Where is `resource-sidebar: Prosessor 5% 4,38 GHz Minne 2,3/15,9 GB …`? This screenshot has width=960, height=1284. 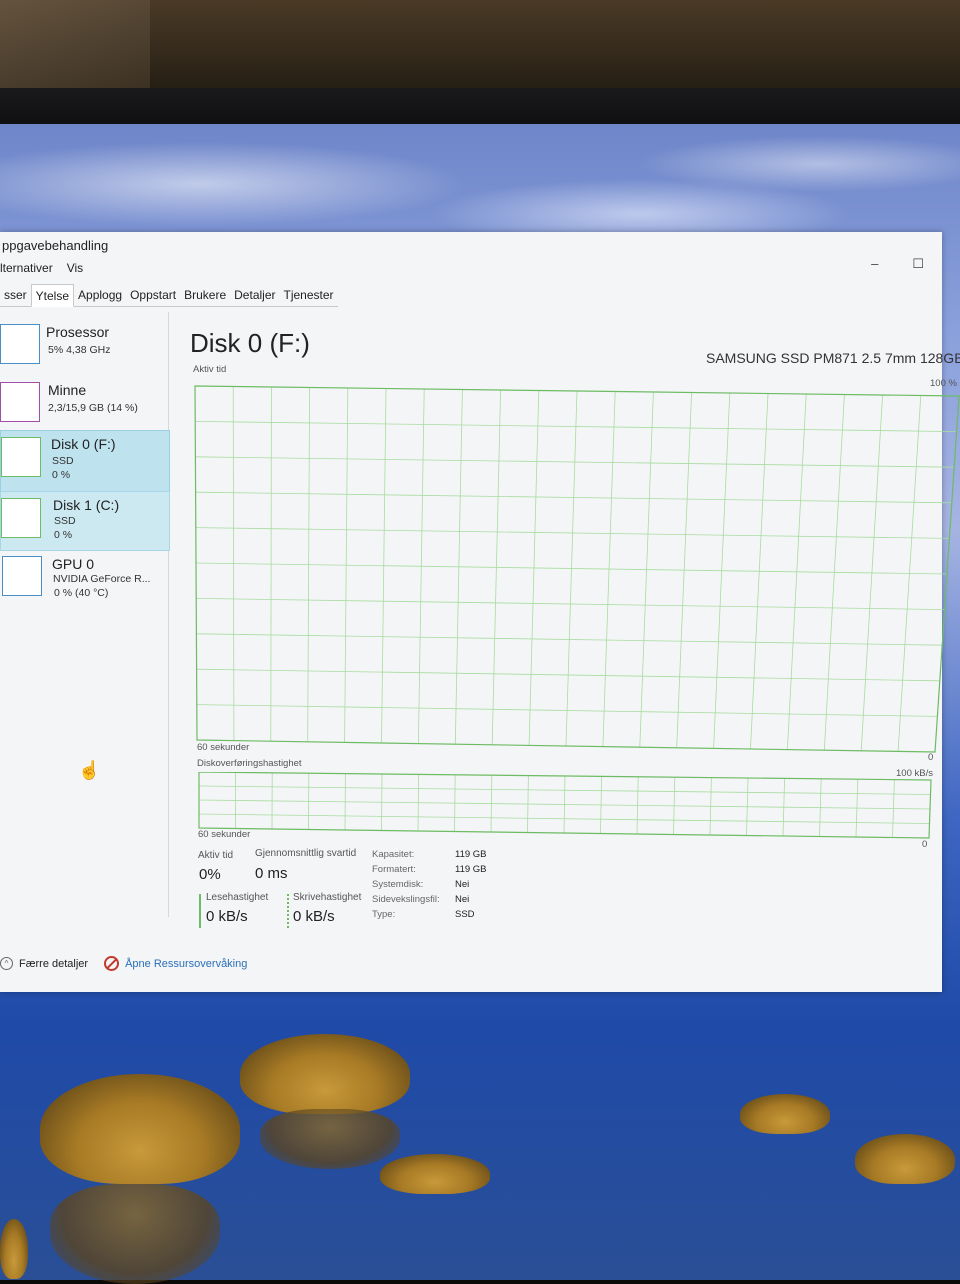
resource-sidebar: Prosessor 5% 4,38 GHz Minne 2,3/15,9 GB … is located at coordinates (84, 614).